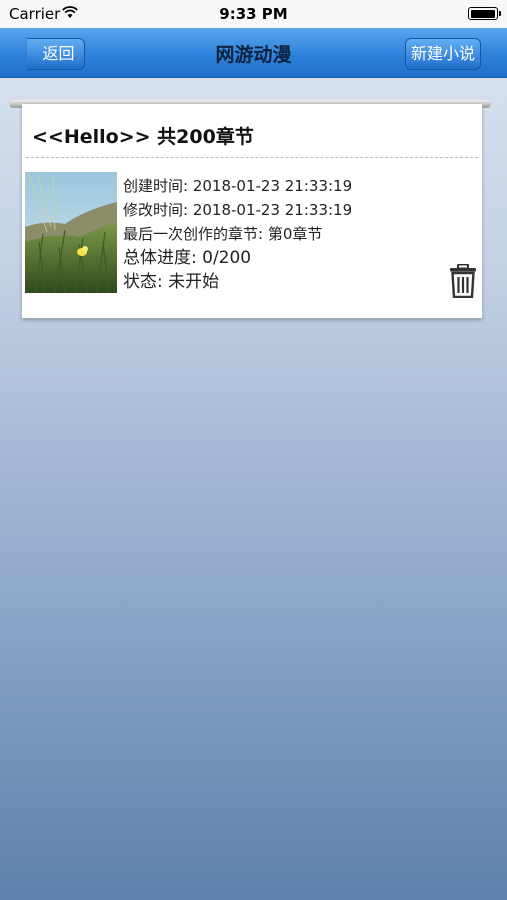  What do you see at coordinates (484, 13) in the screenshot?
I see `battery-icon` at bounding box center [484, 13].